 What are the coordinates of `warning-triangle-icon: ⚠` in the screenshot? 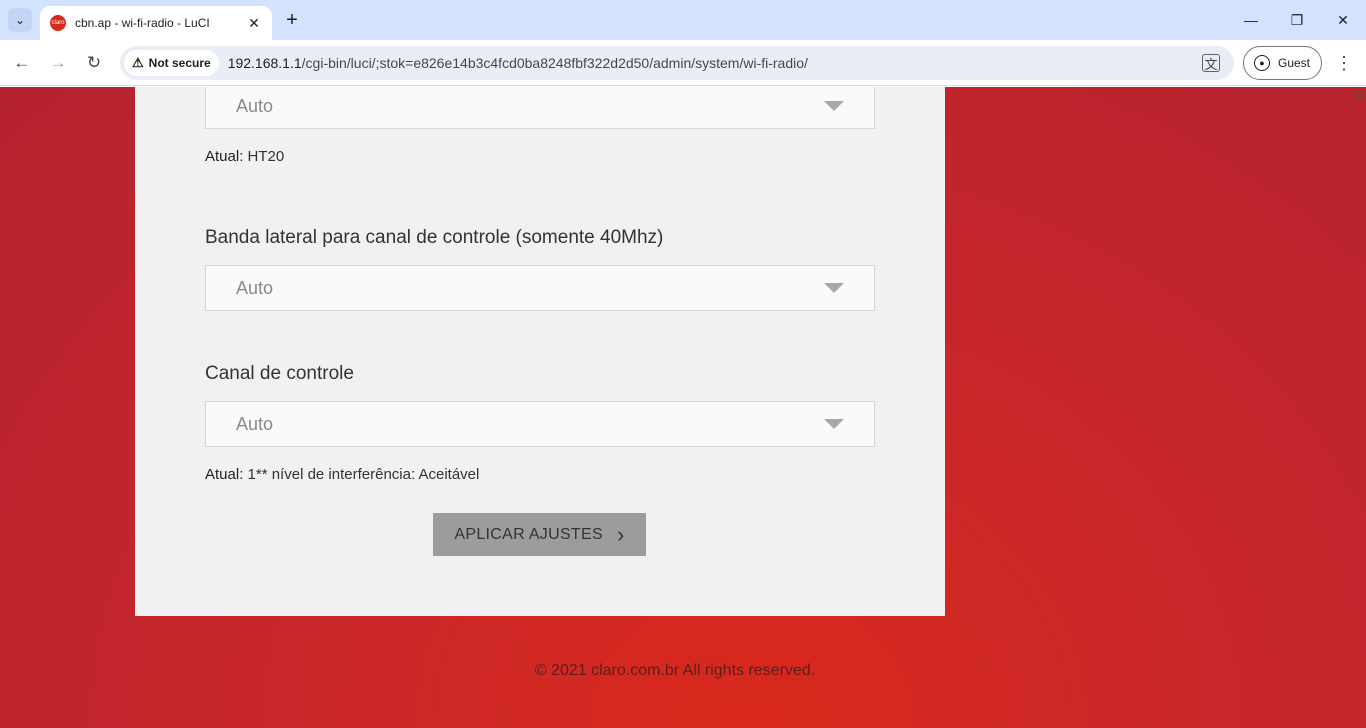 It's located at (138, 62).